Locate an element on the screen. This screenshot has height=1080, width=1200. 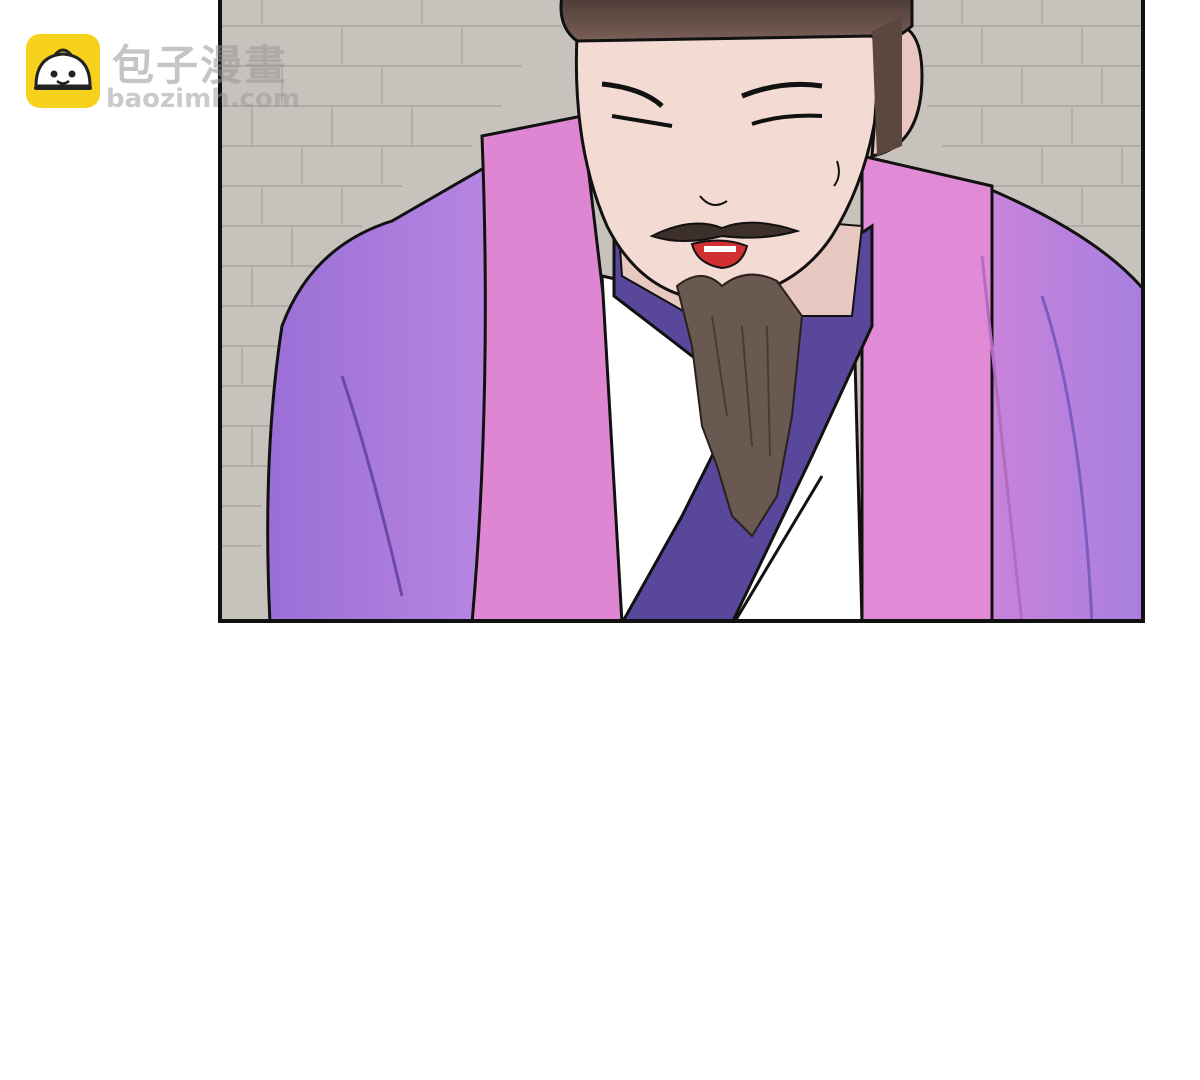
watermark-url: baozimh.com is located at coordinates (203, 99).